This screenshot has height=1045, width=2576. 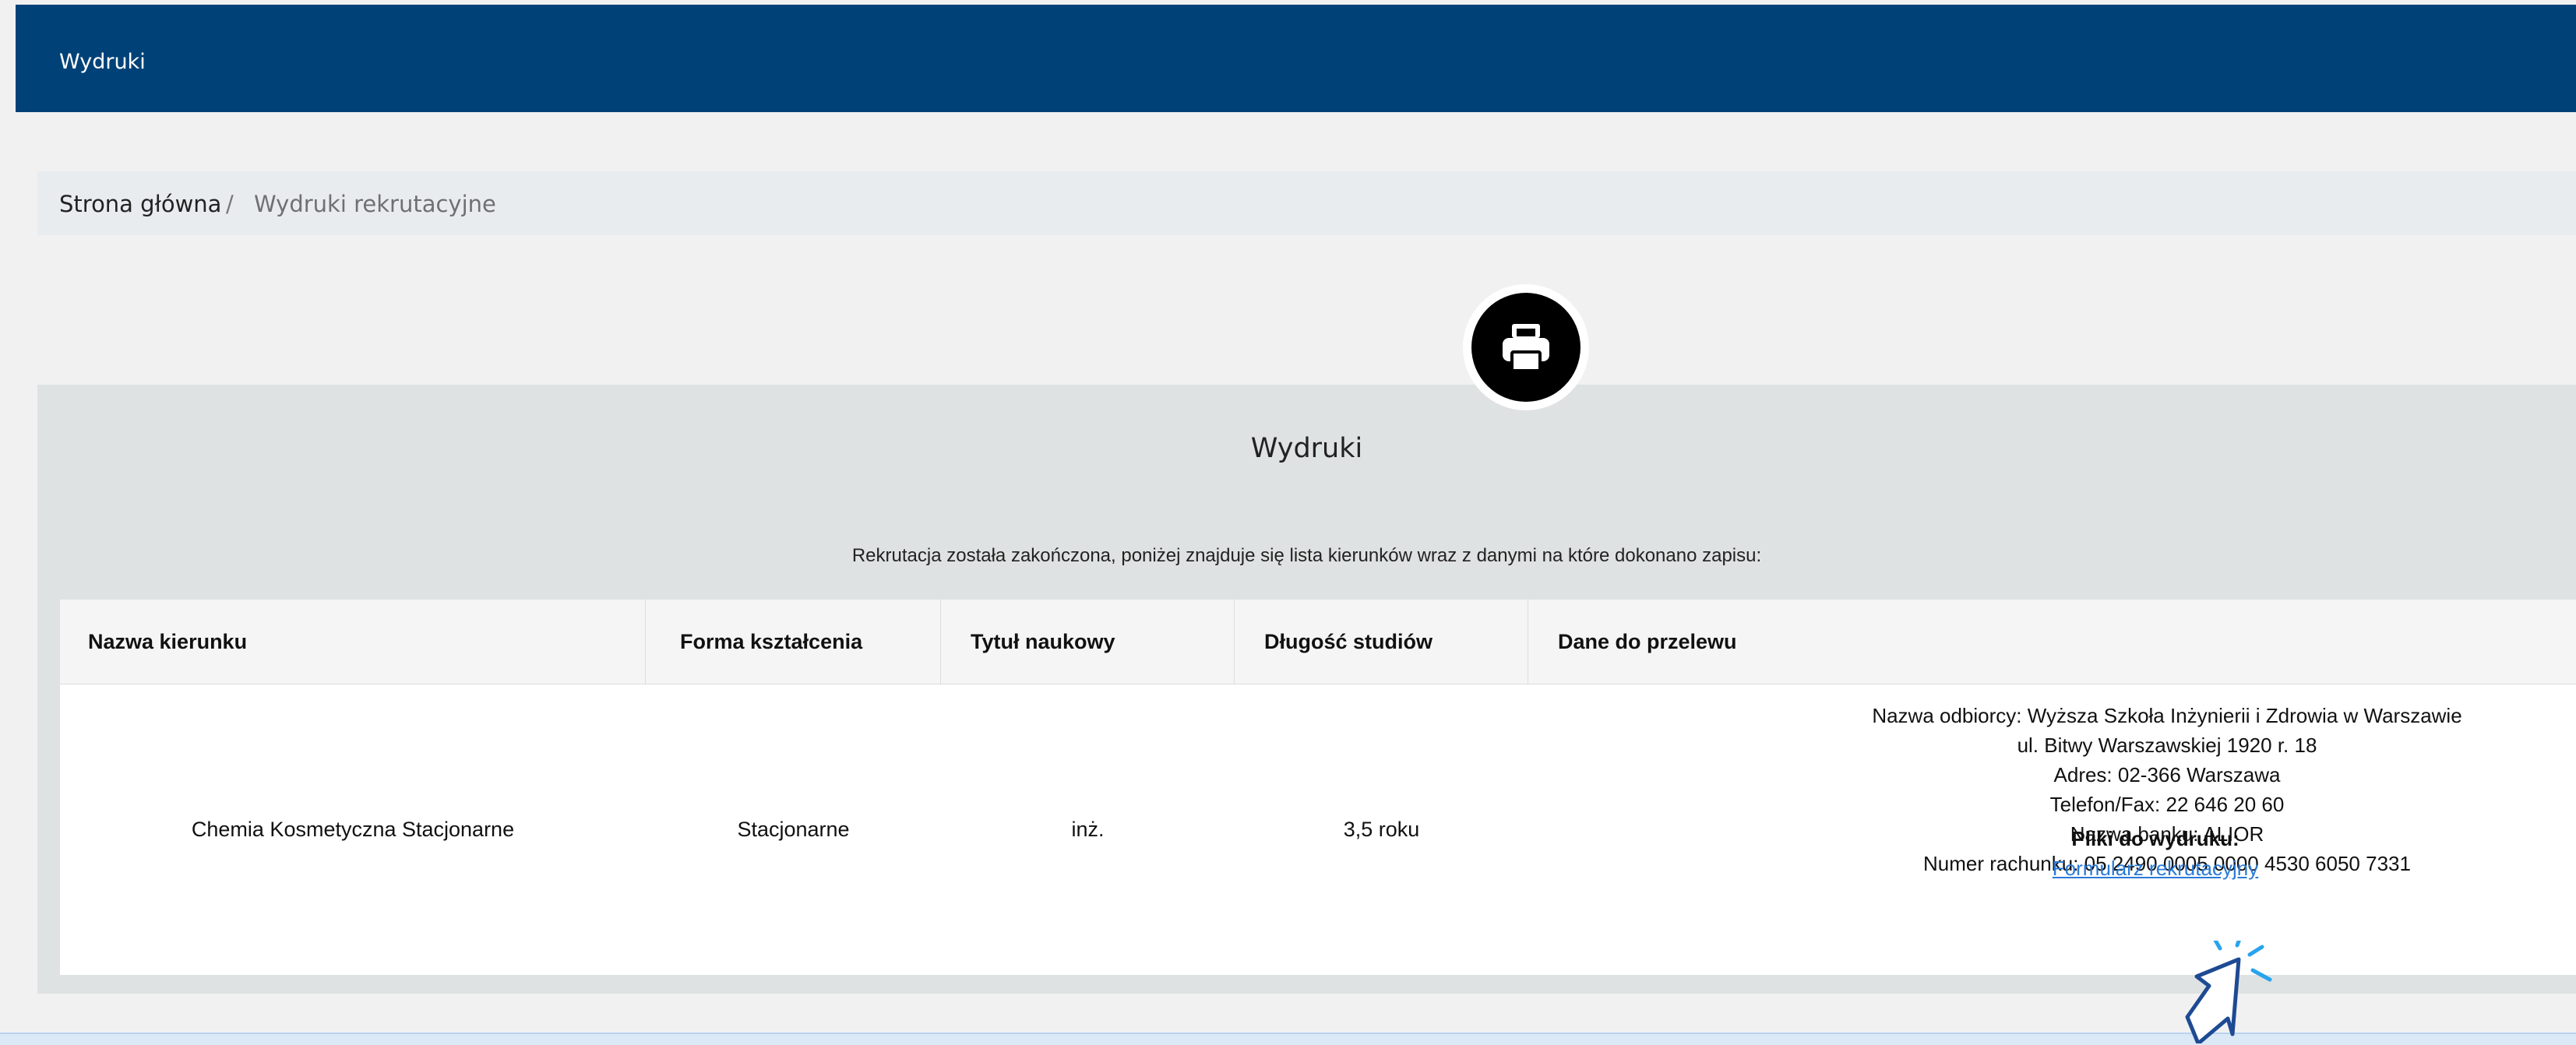 I want to click on cell-form: Stacjonarne, so click(x=793, y=829).